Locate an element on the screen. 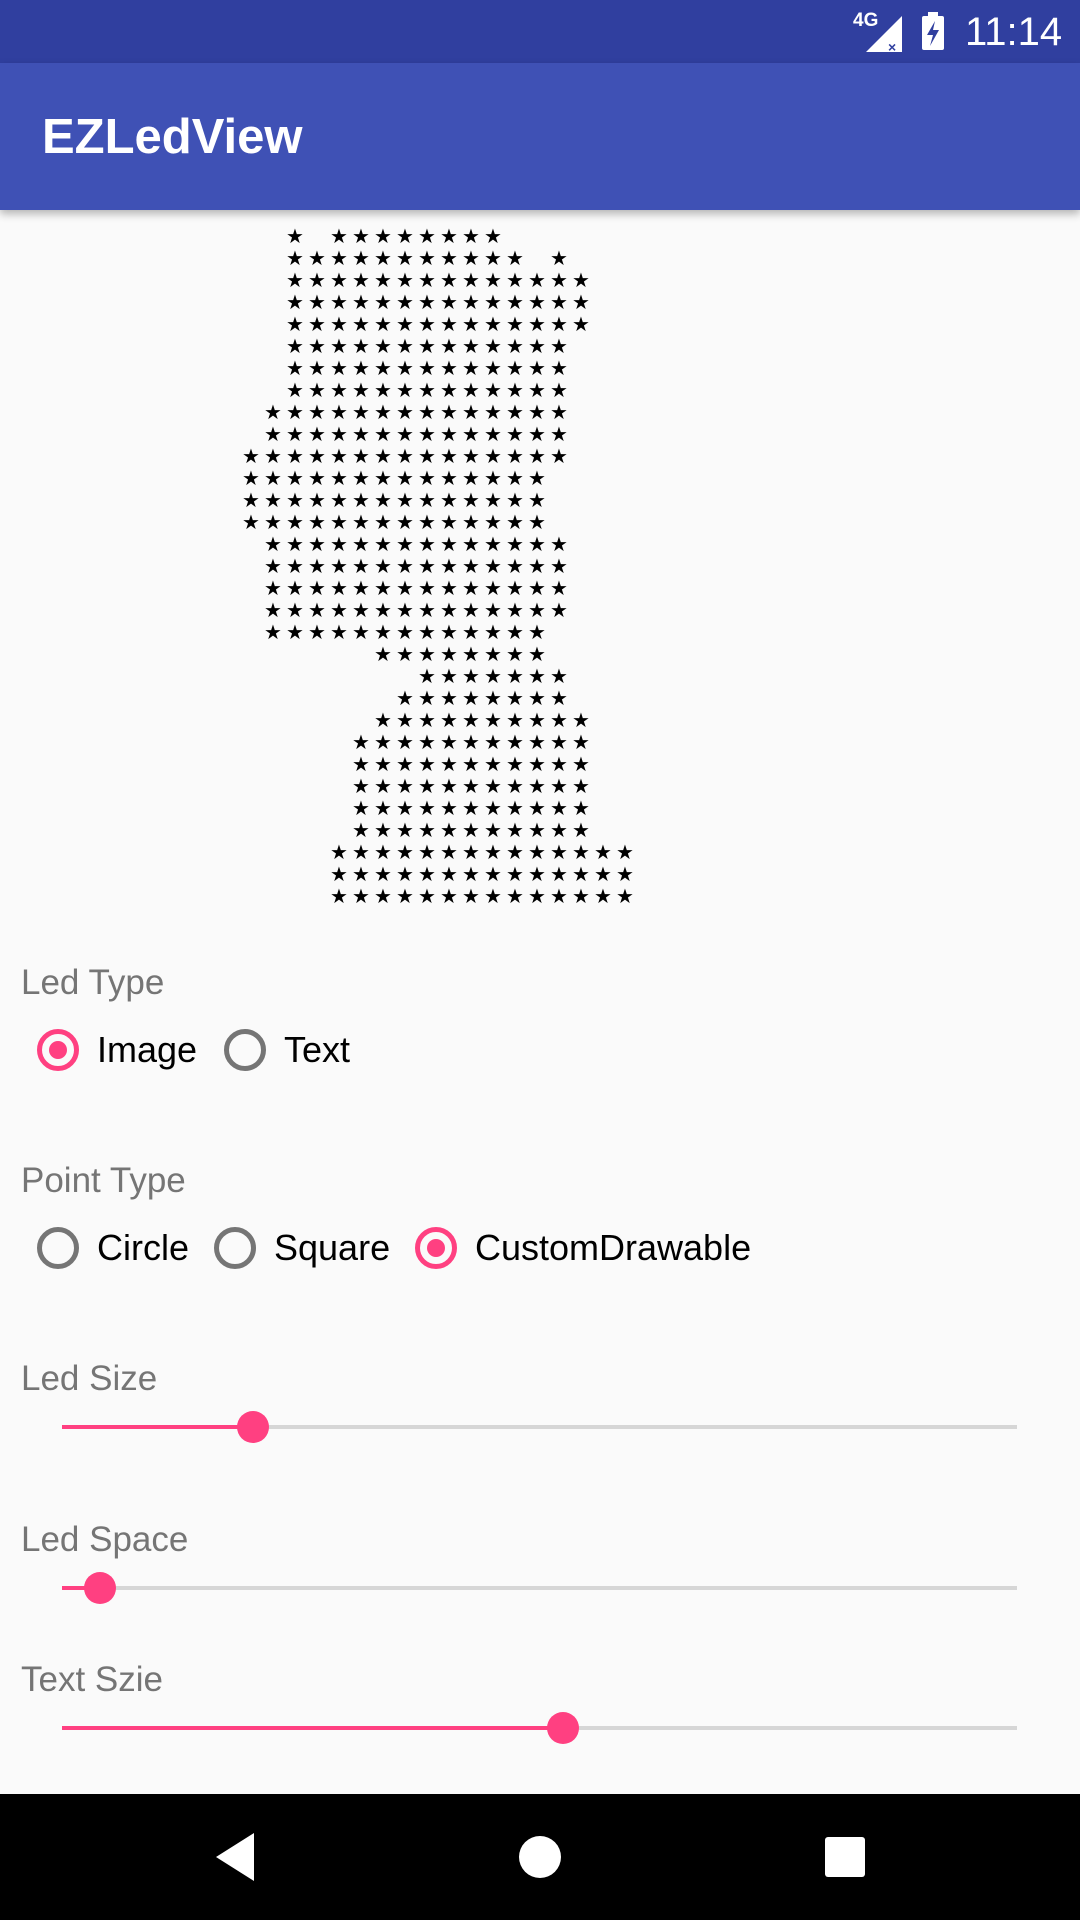  led-size-seekbar is located at coordinates (539, 1427).